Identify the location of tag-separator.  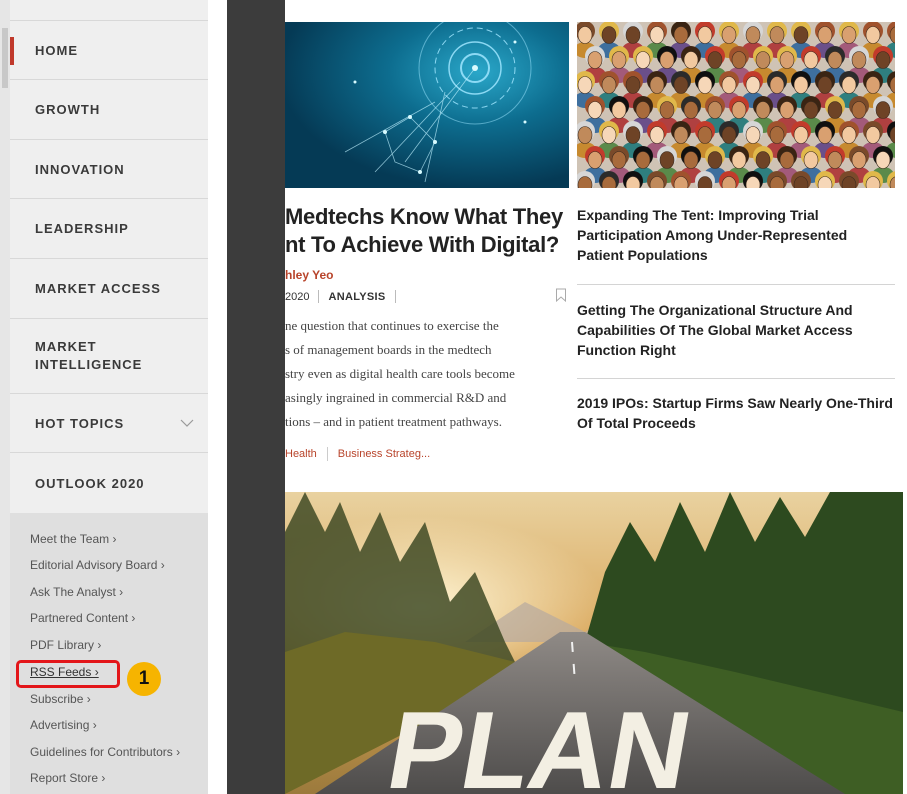
(327, 454).